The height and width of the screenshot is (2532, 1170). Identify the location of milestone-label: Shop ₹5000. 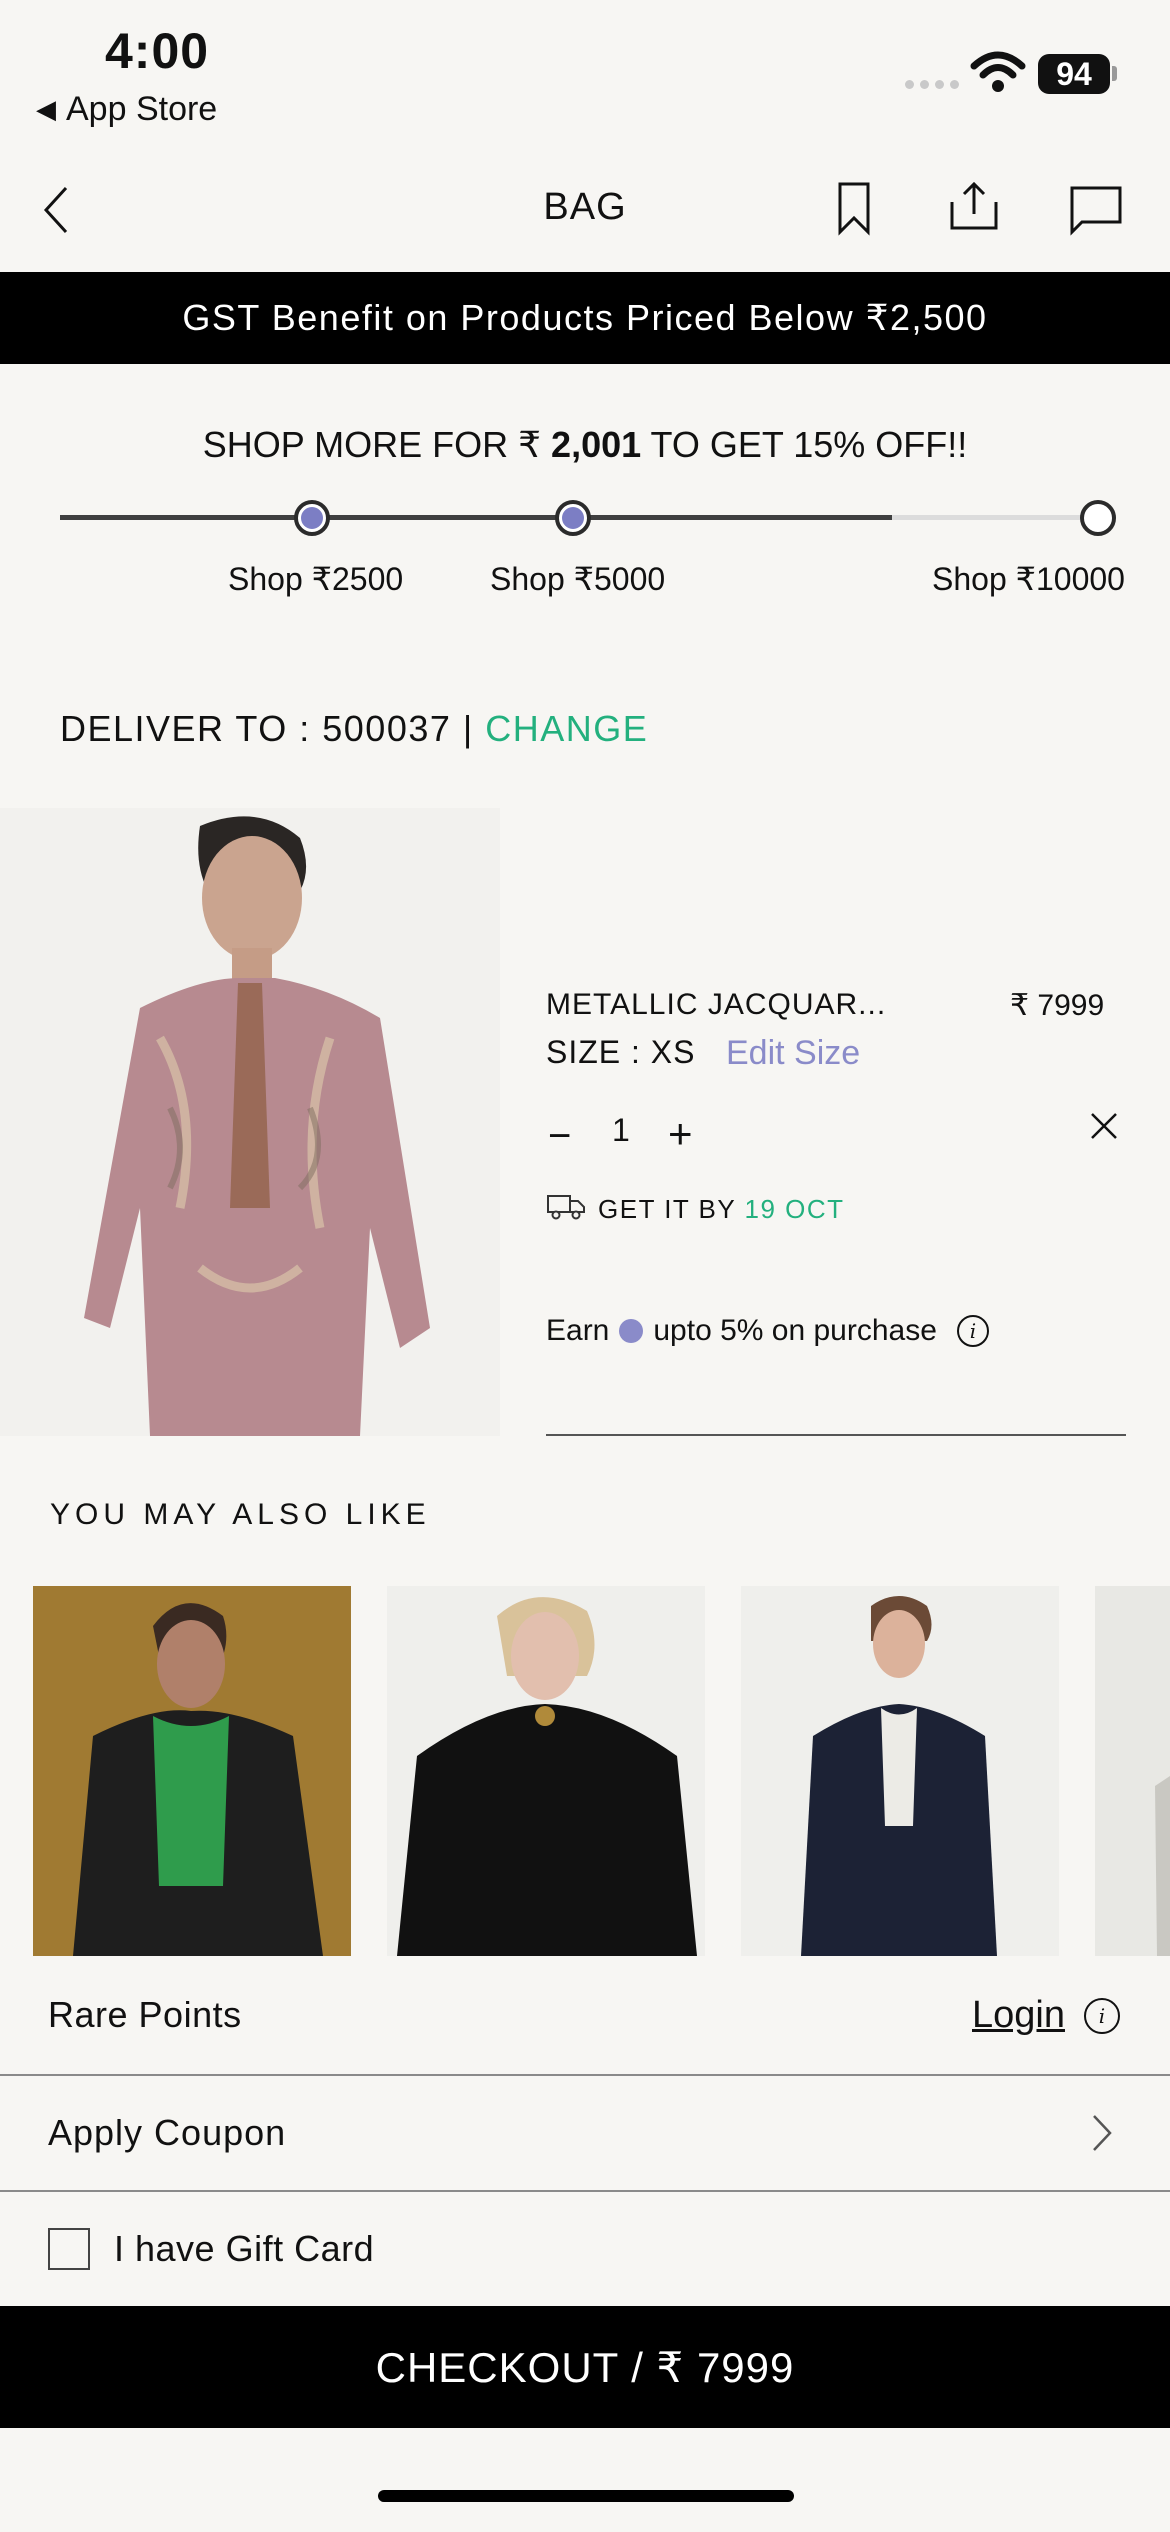
(578, 579).